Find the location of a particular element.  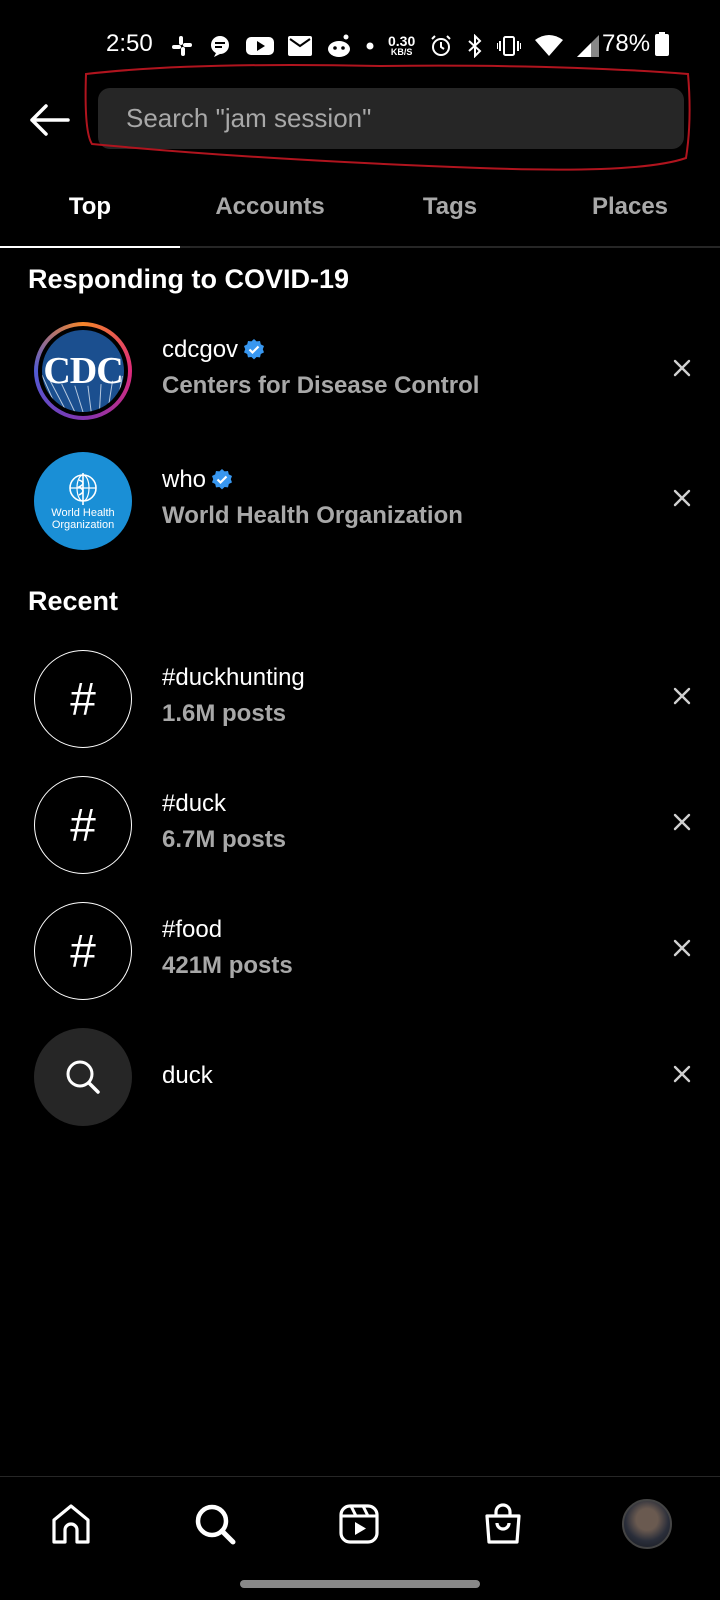

home-icon is located at coordinates (71, 1524).